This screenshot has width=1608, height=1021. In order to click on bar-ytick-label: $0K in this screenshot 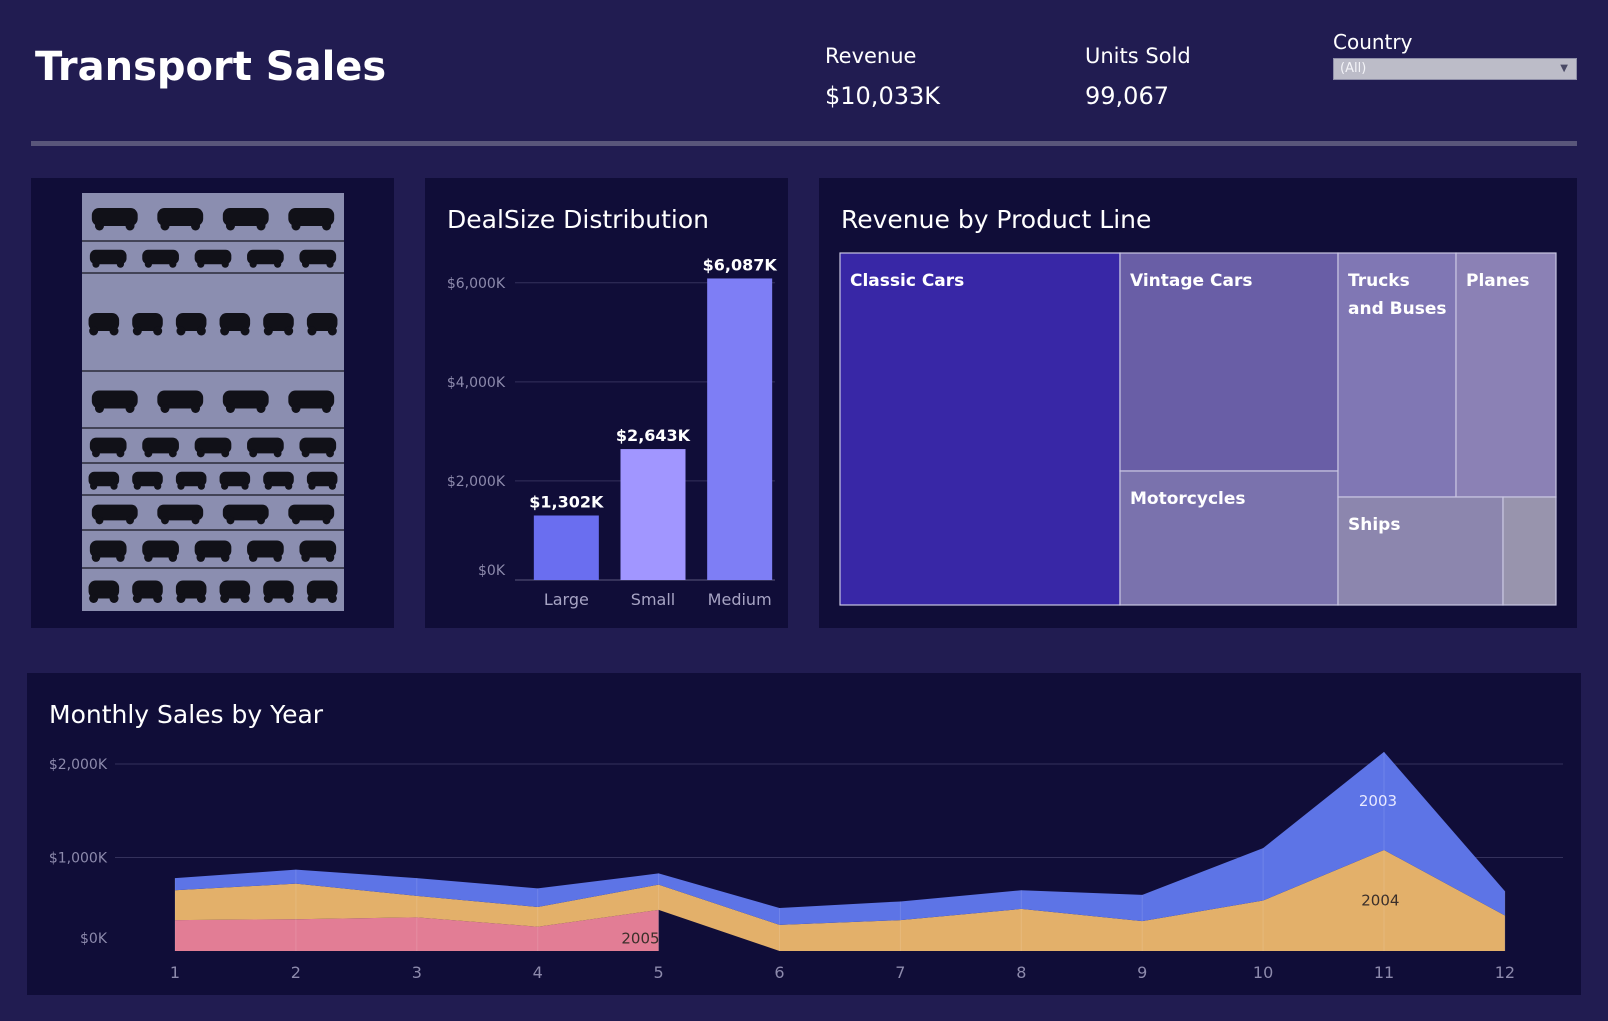, I will do `click(492, 571)`.